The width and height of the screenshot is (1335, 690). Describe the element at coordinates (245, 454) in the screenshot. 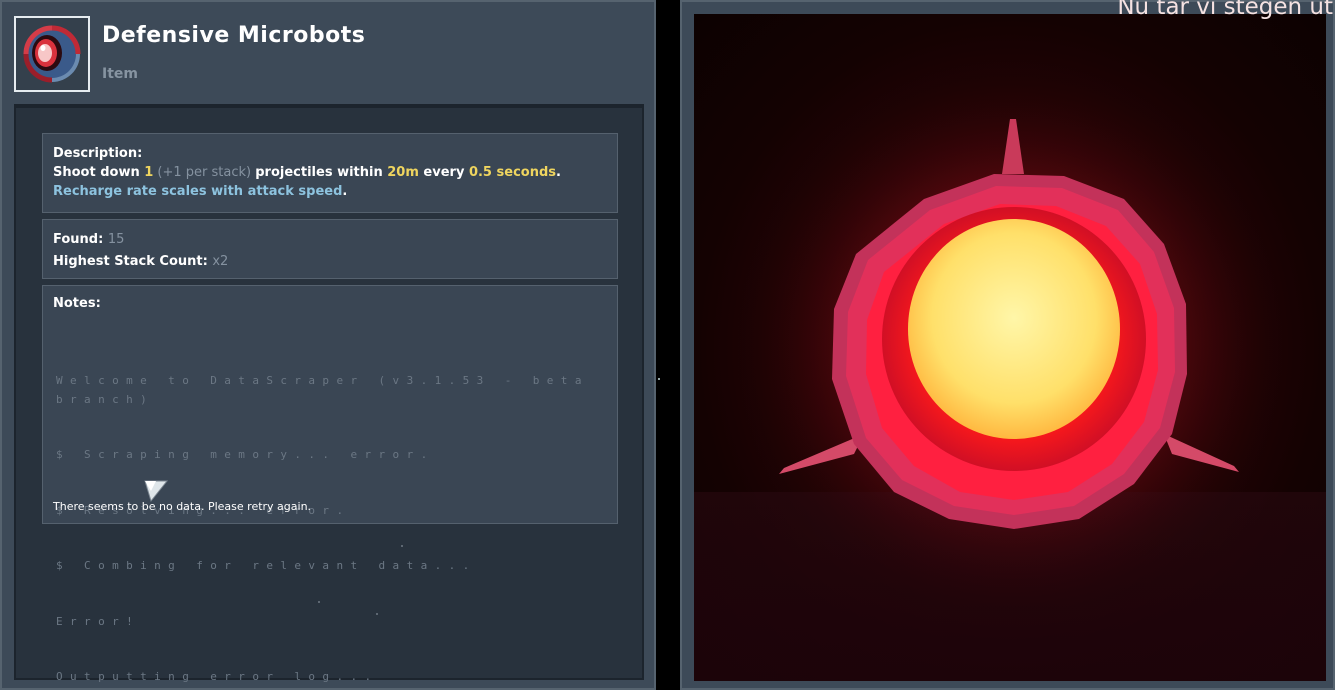

I see `log-line: $ Scraping memory... error.` at that location.